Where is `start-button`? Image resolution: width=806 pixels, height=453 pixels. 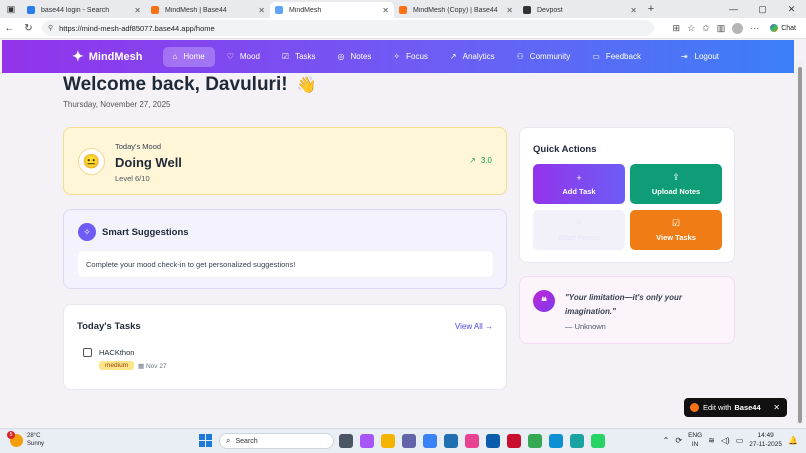
start-button is located at coordinates (205, 440).